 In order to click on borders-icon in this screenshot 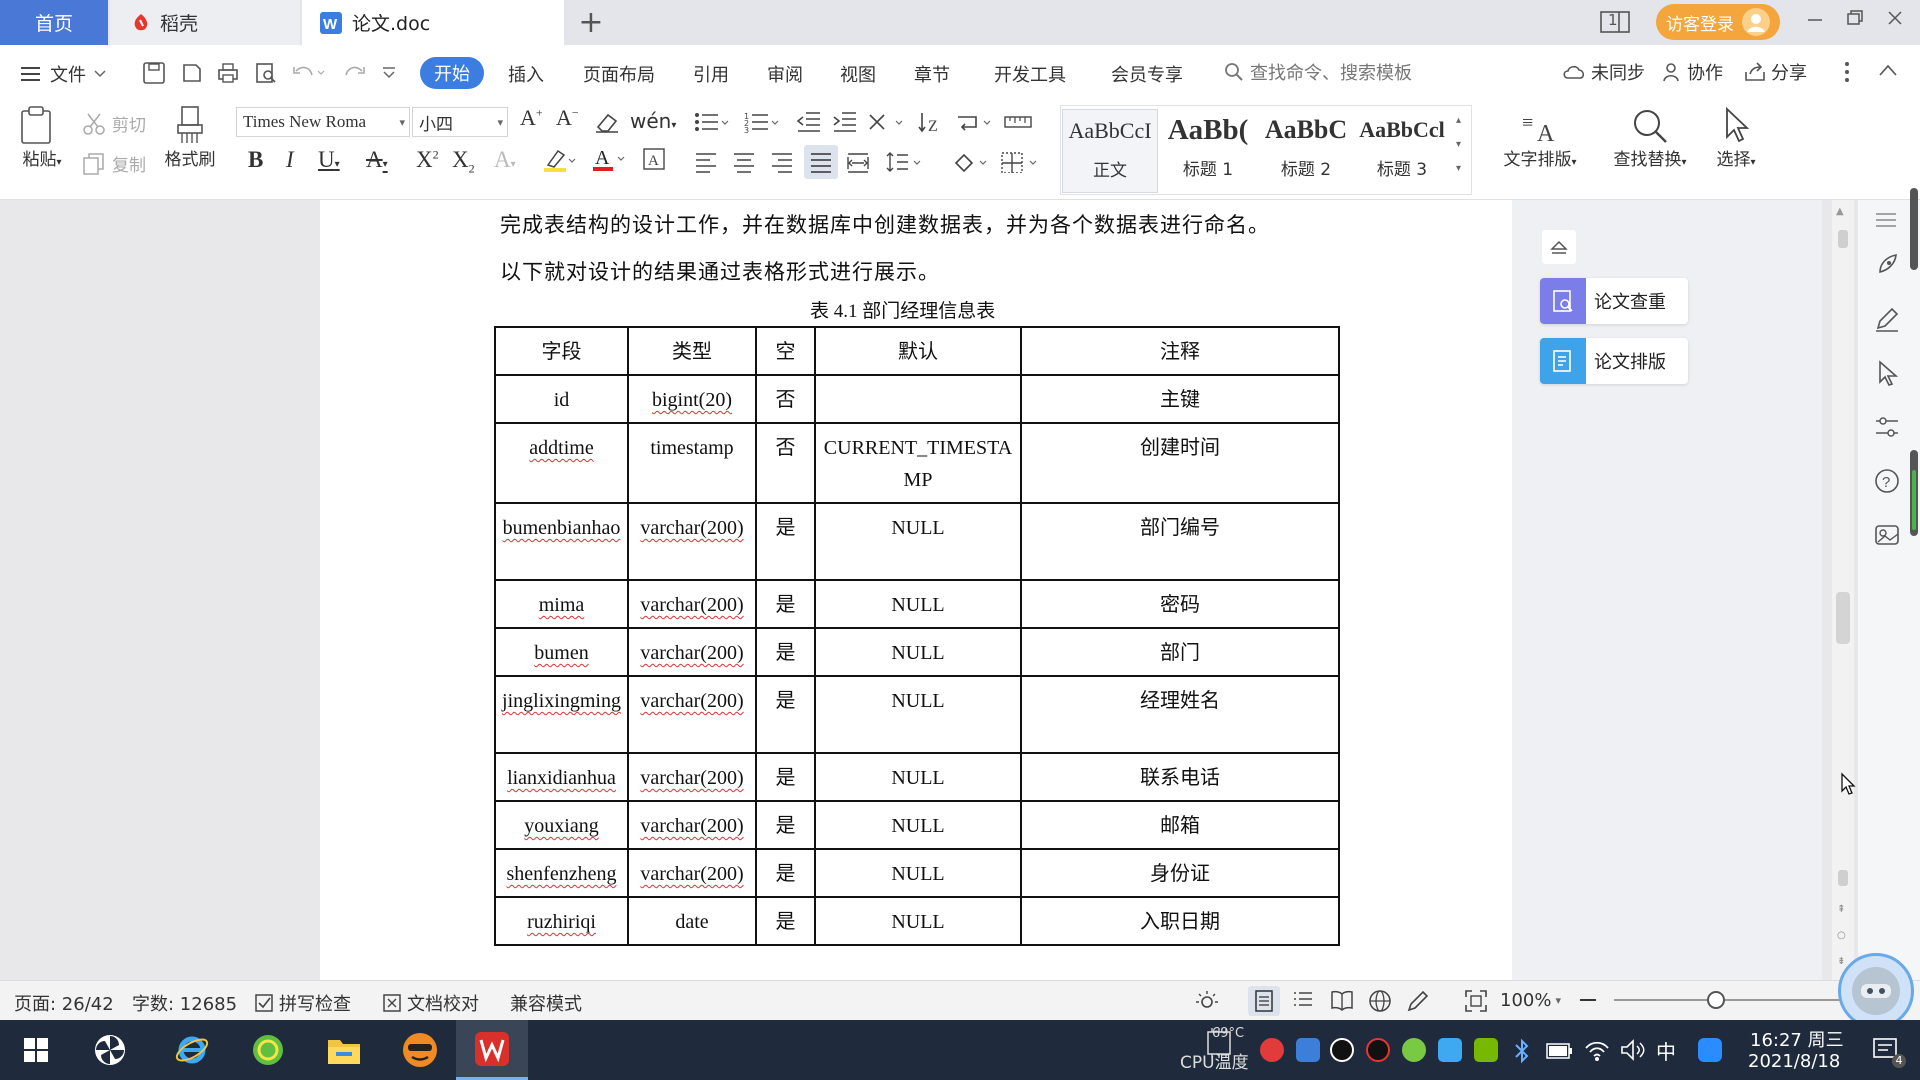, I will do `click(1020, 162)`.